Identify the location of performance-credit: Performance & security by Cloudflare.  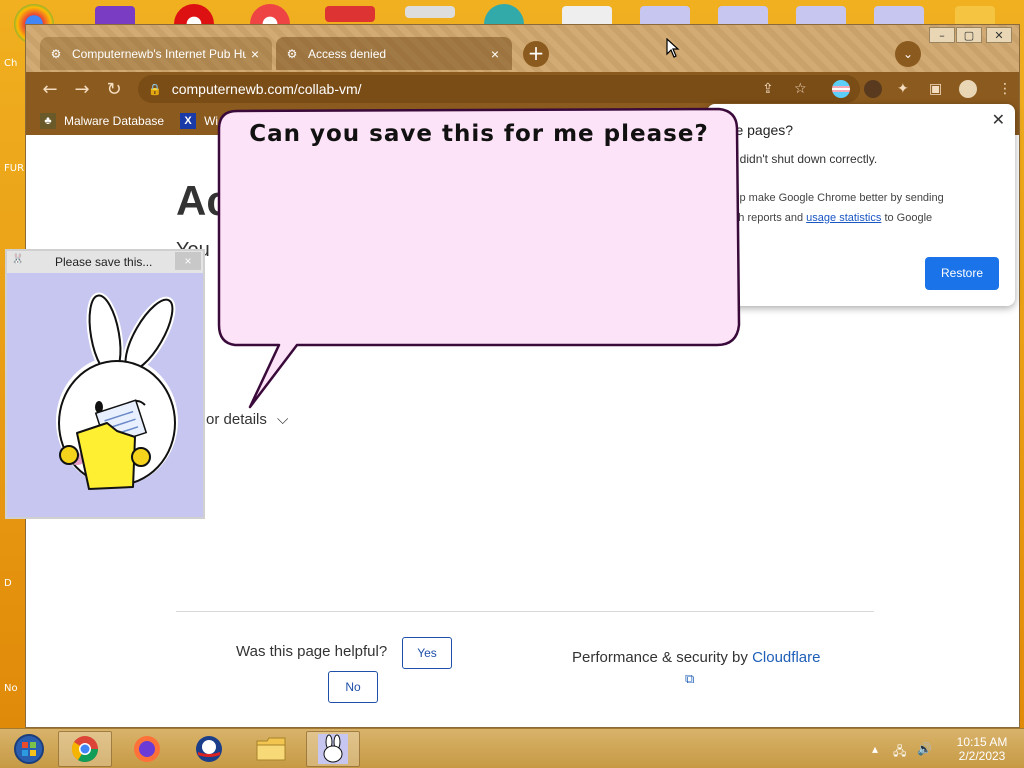
(696, 657).